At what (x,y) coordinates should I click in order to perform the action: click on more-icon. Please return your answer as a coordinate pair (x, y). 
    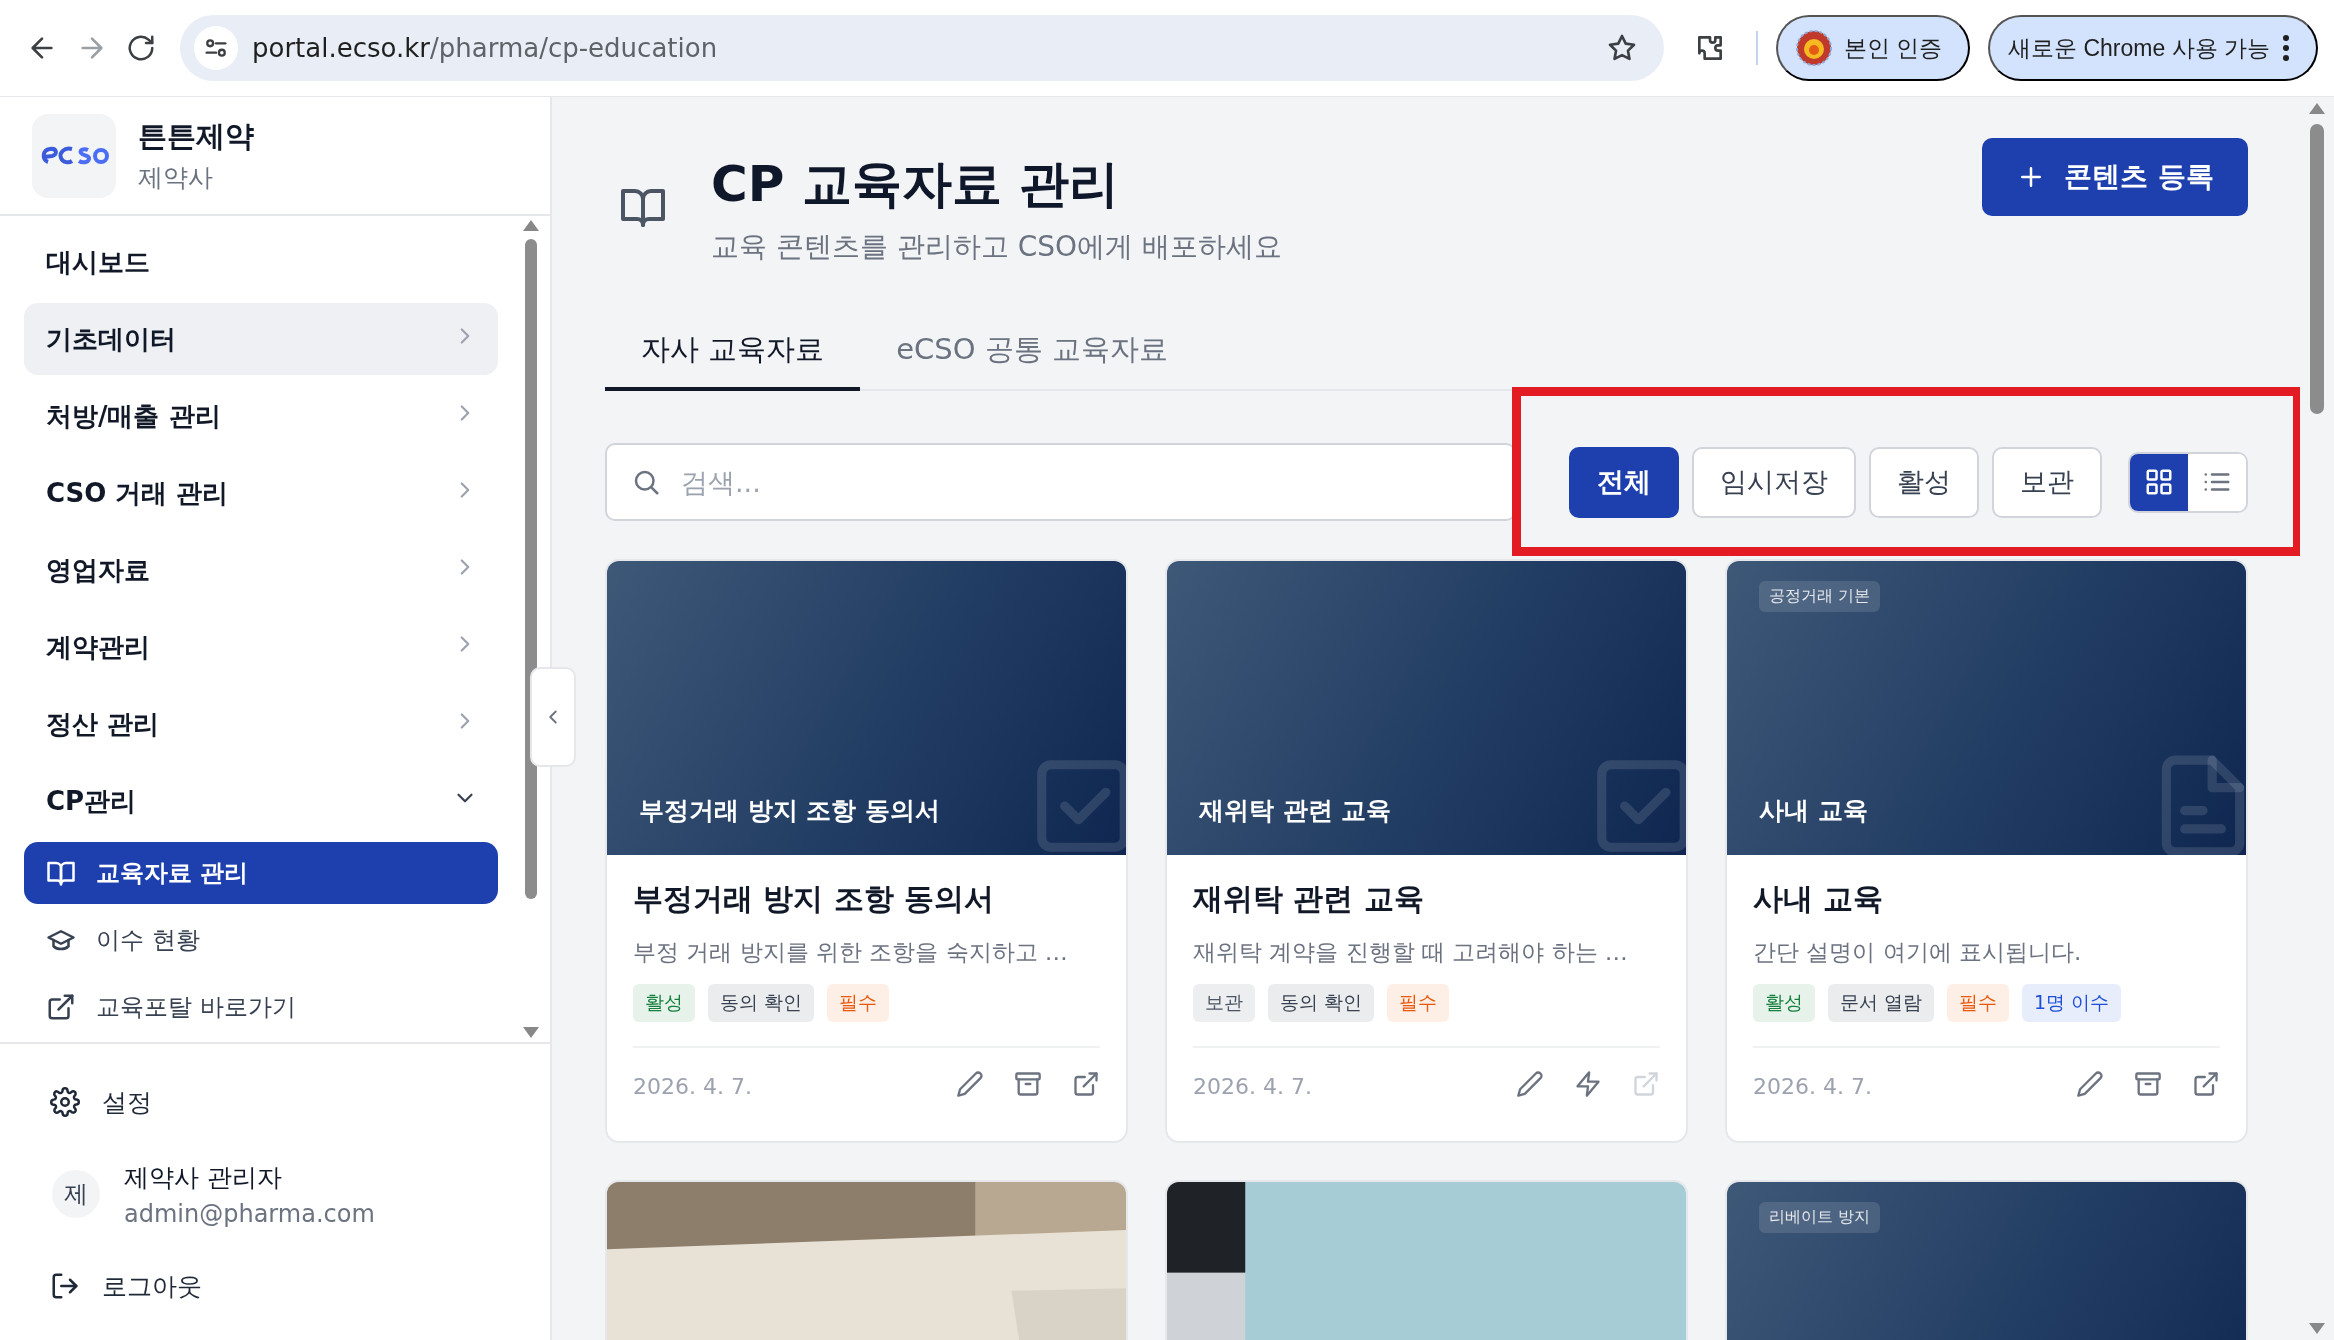
    Looking at the image, I should click on (2286, 48).